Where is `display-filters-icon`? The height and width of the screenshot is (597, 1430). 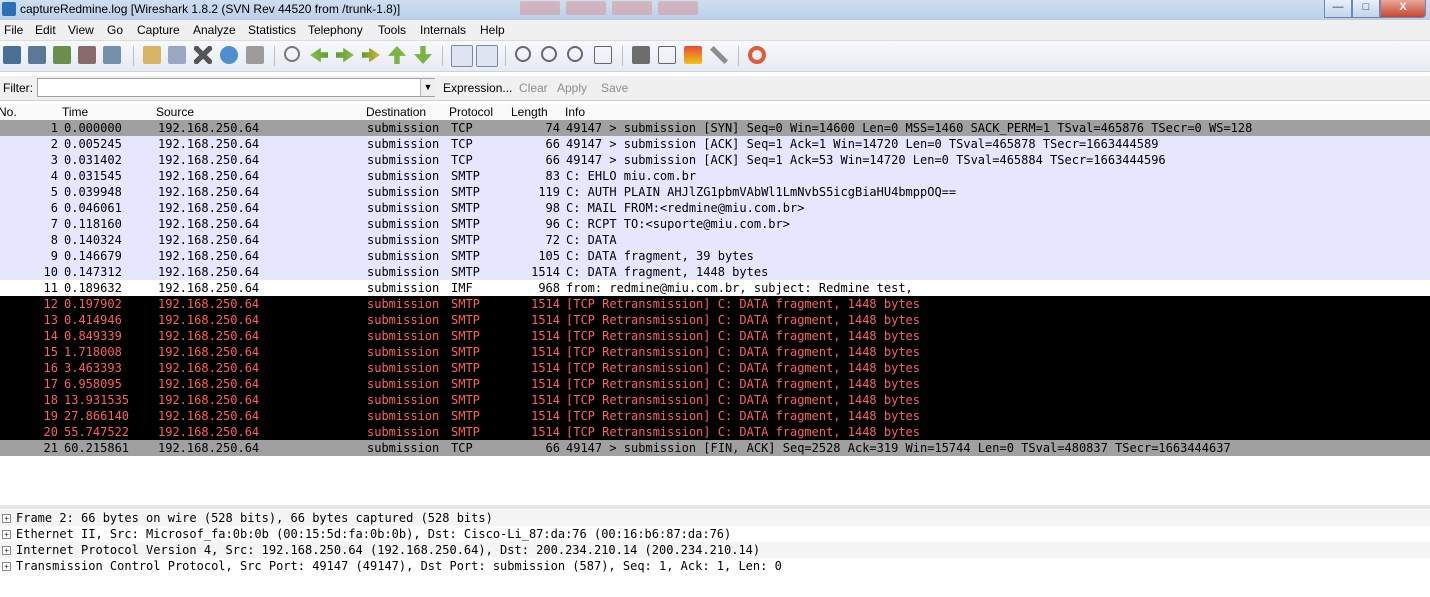
display-filters-icon is located at coordinates (667, 55).